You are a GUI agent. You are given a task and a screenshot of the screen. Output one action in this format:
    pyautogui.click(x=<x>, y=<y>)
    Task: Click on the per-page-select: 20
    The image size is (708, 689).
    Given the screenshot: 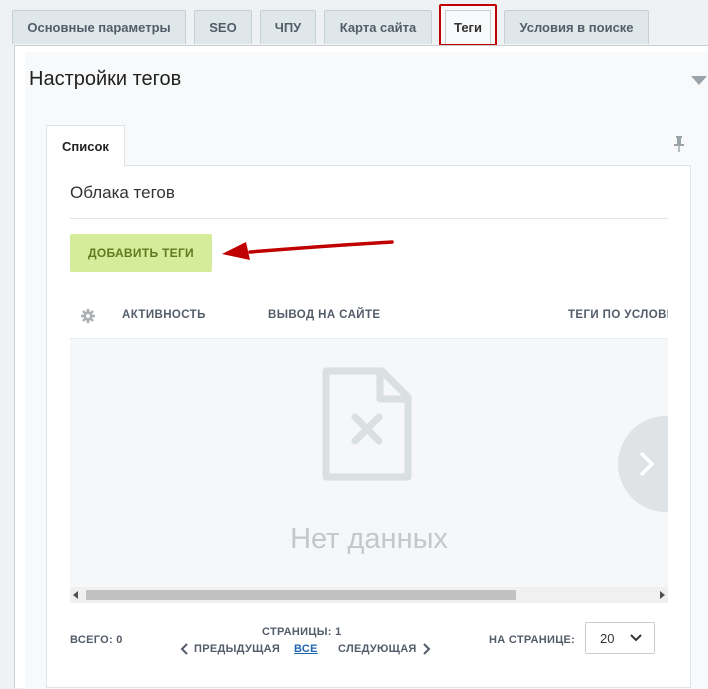 What is the action you would take?
    pyautogui.click(x=620, y=638)
    